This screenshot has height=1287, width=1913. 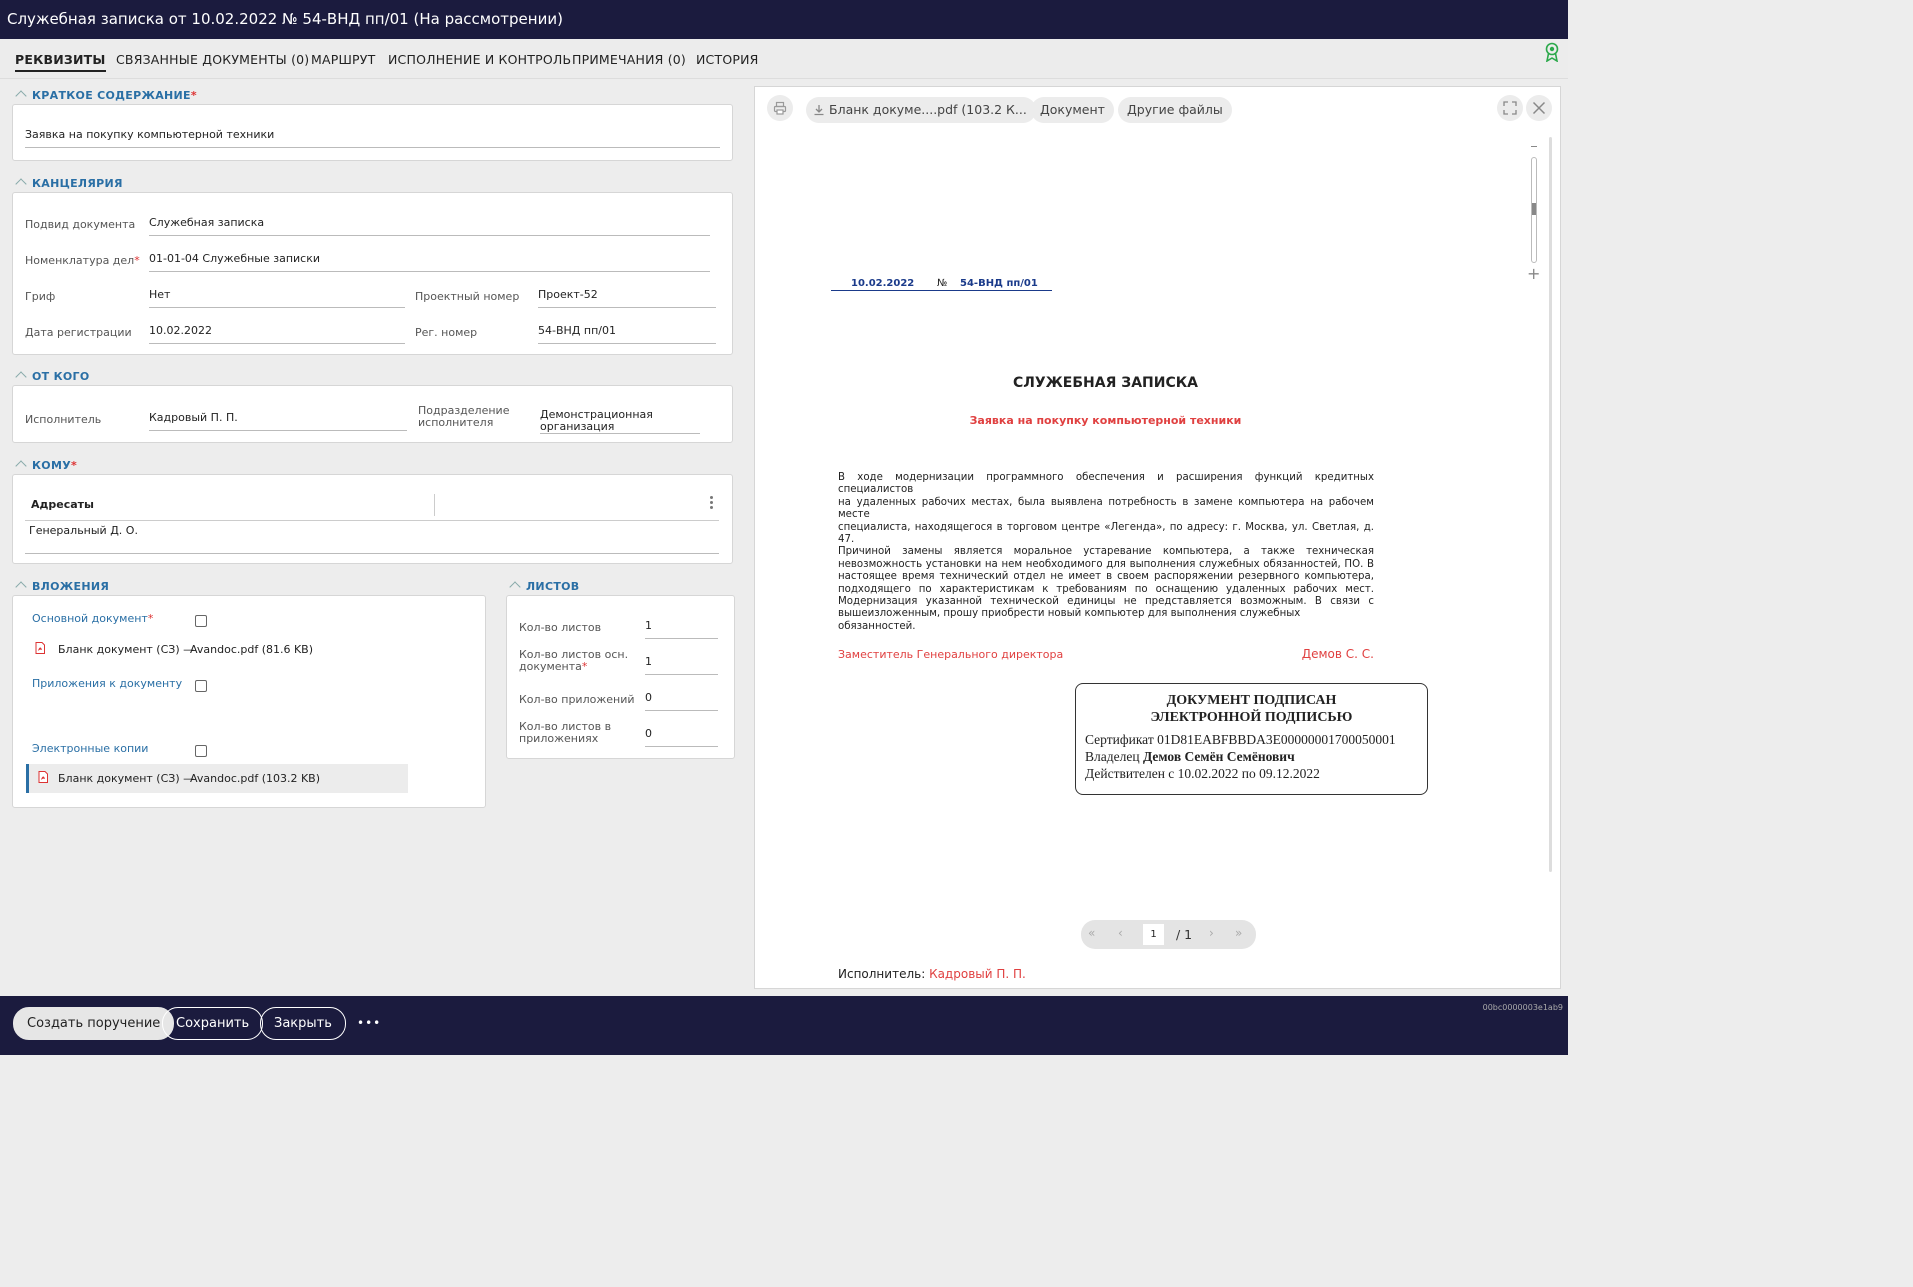 What do you see at coordinates (46, 465) in the screenshot?
I see `section-to-title: КОМУ*` at bounding box center [46, 465].